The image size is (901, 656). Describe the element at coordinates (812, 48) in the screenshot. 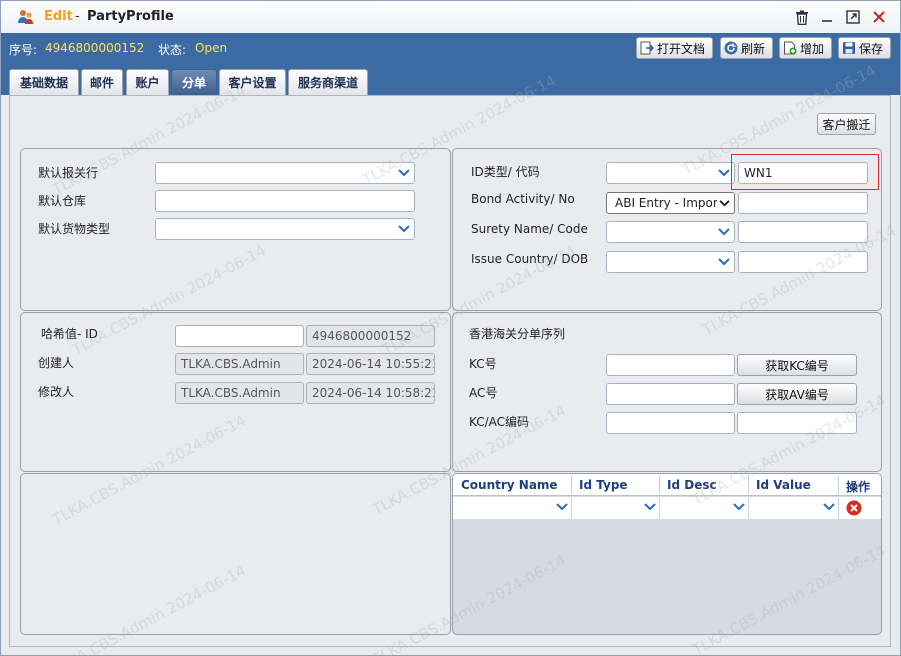

I see `add-label: 增加` at that location.